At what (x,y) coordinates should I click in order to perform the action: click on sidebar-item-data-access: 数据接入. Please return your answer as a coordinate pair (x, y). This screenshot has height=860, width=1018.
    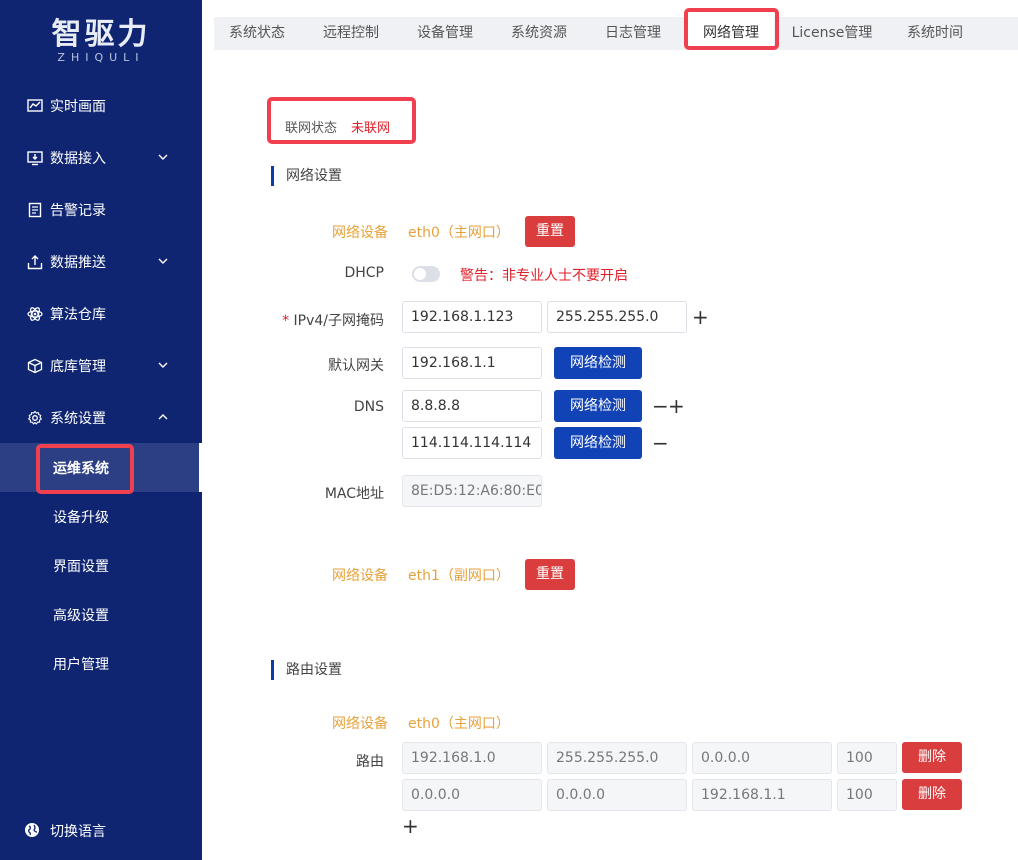
    Looking at the image, I should click on (101, 158).